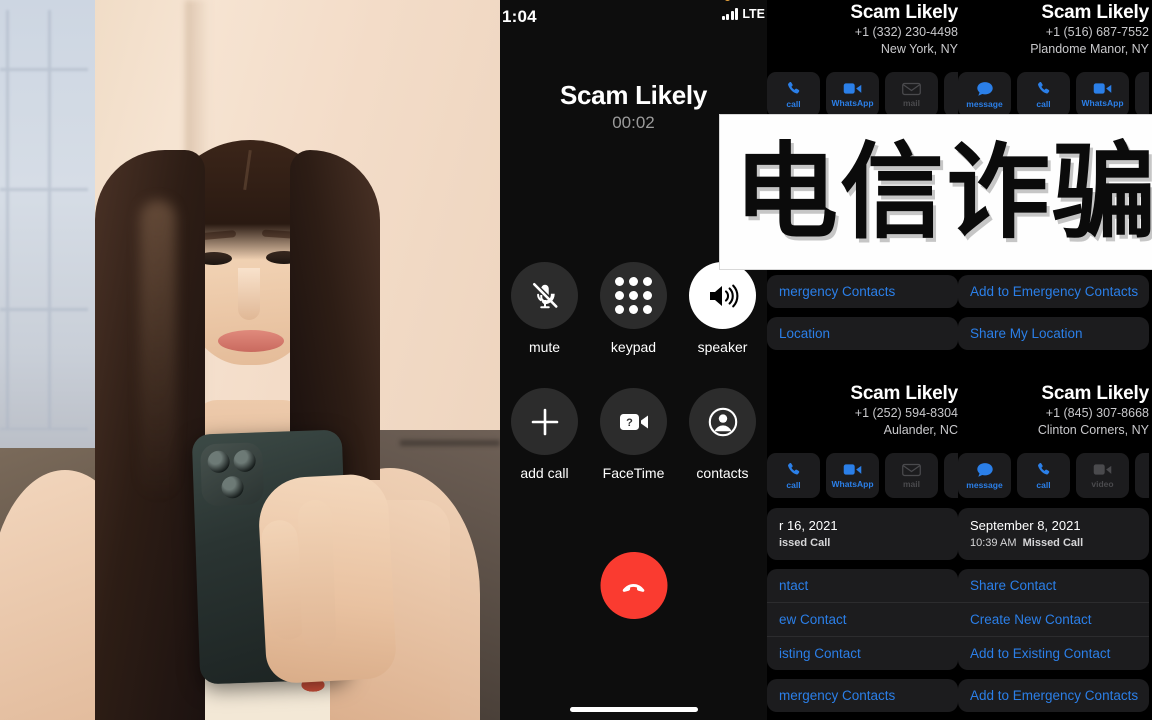 The height and width of the screenshot is (720, 1152). Describe the element at coordinates (753, 14) in the screenshot. I see `network-type-label: LTE` at that location.